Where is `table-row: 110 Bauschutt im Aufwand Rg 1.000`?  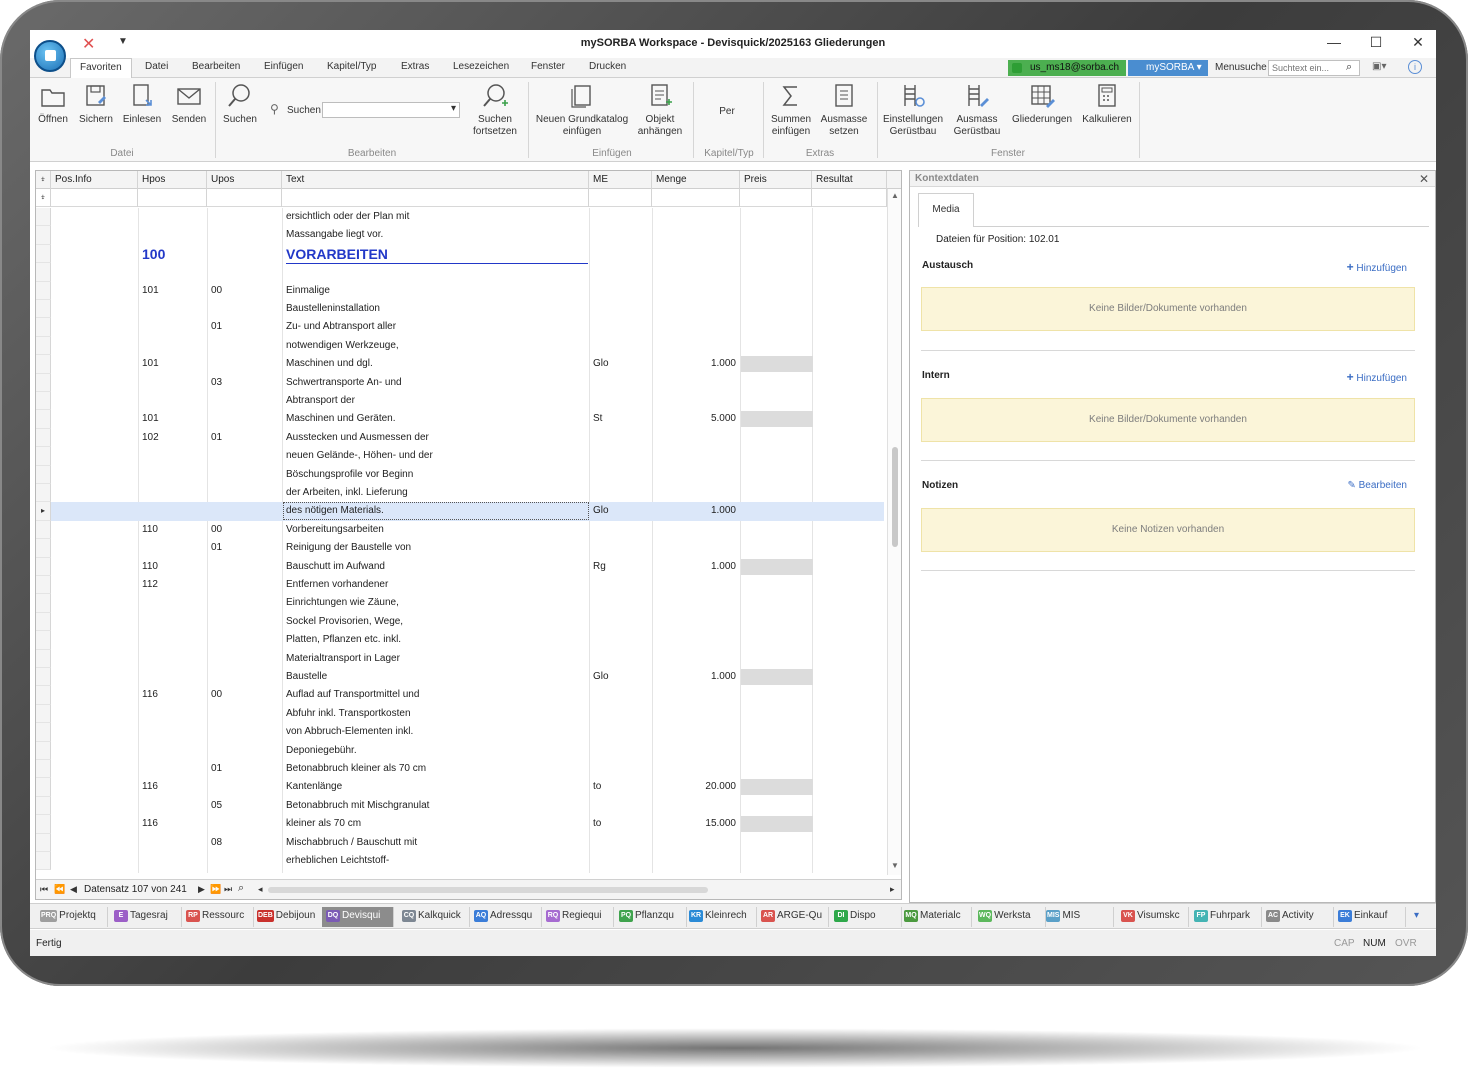
table-row: 110 Bauschutt im Aufwand Rg 1.000 is located at coordinates (460, 566).